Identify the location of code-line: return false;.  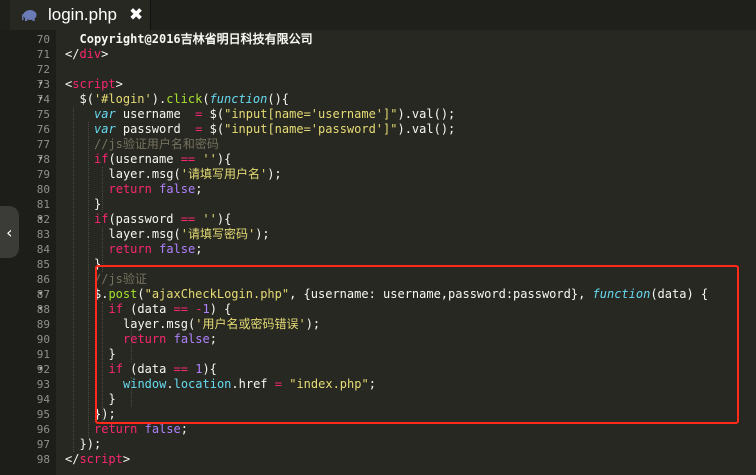
(156, 189).